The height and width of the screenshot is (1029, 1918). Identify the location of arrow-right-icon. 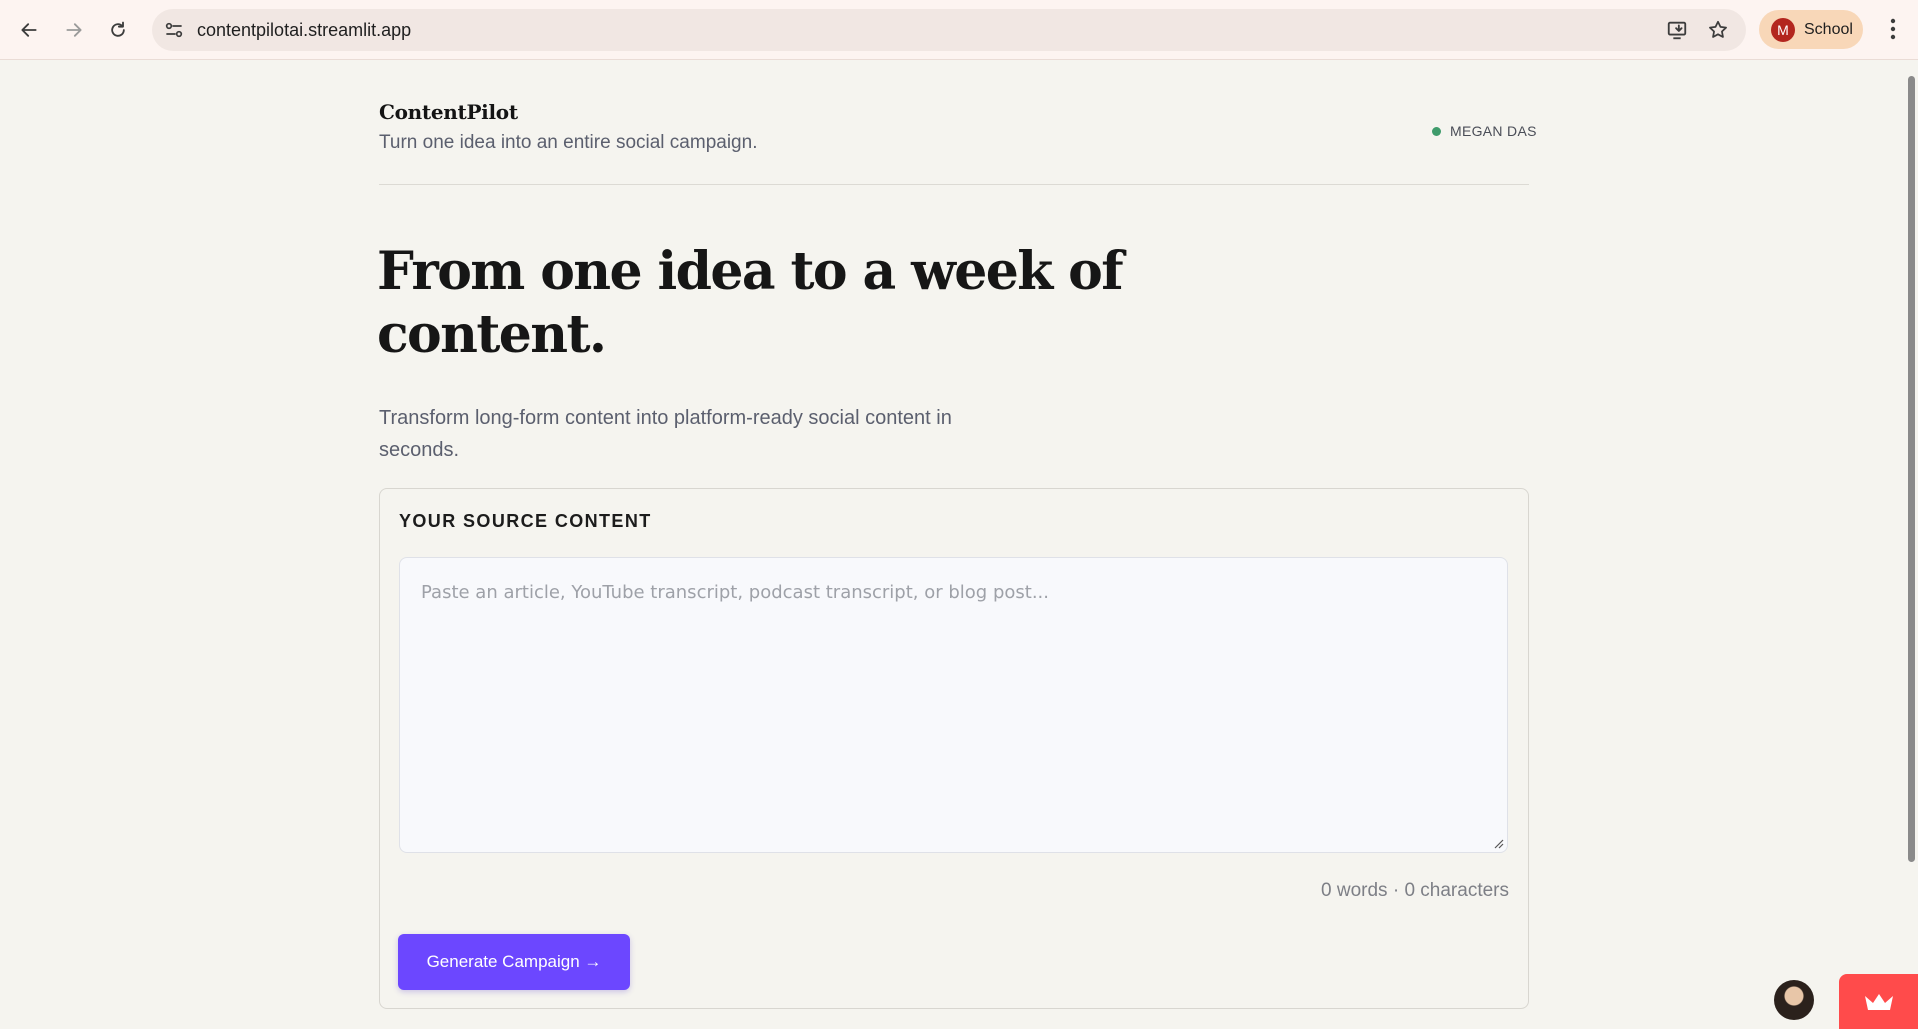
(74, 30).